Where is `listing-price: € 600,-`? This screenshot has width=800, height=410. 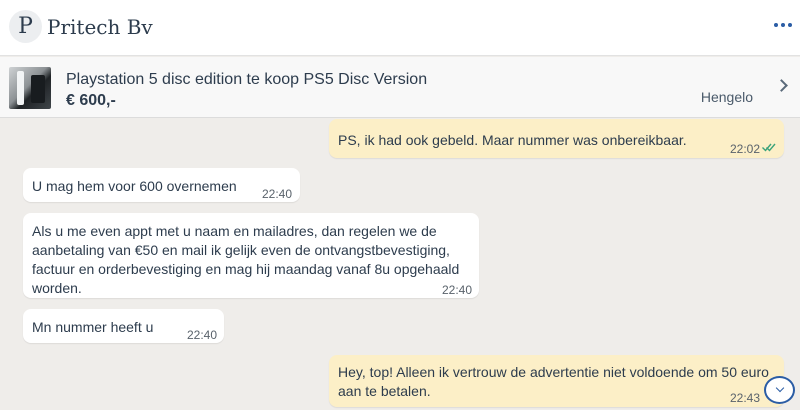
listing-price: € 600,- is located at coordinates (91, 100).